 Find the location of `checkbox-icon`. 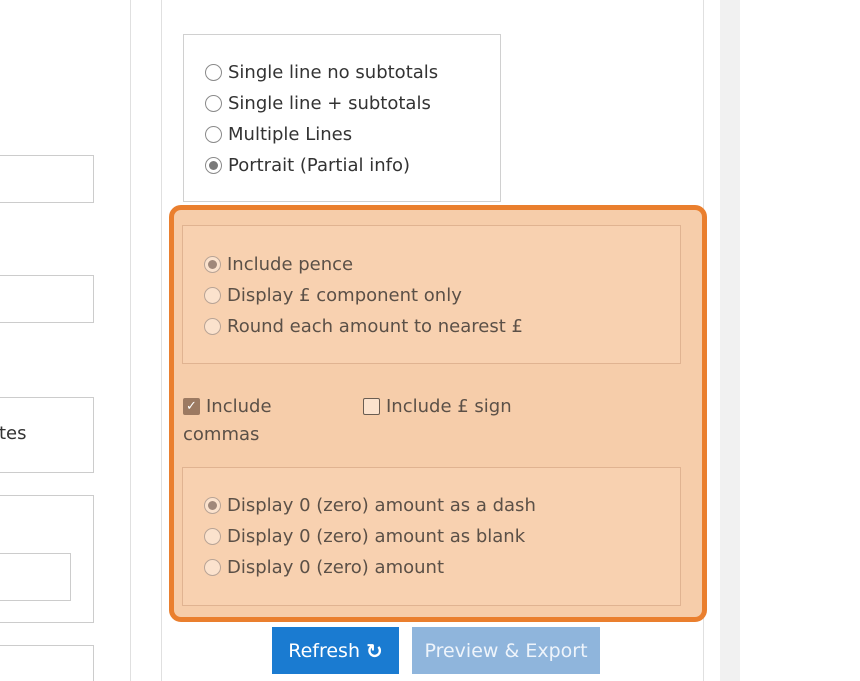

checkbox-icon is located at coordinates (371, 406).